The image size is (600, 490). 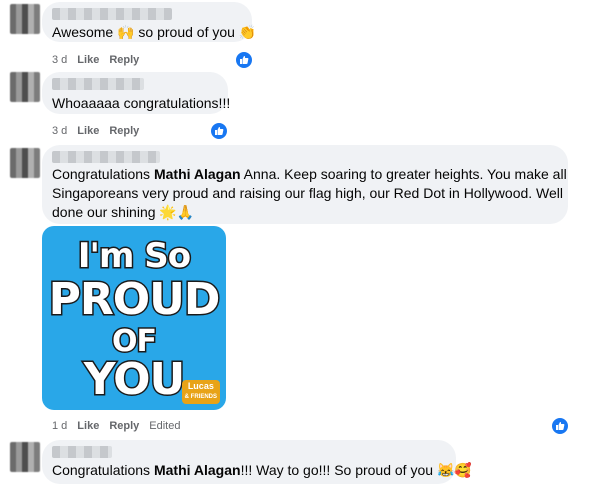 I want to click on comment-text: Awesome 🙌 so proud of you 👏, so click(x=154, y=32).